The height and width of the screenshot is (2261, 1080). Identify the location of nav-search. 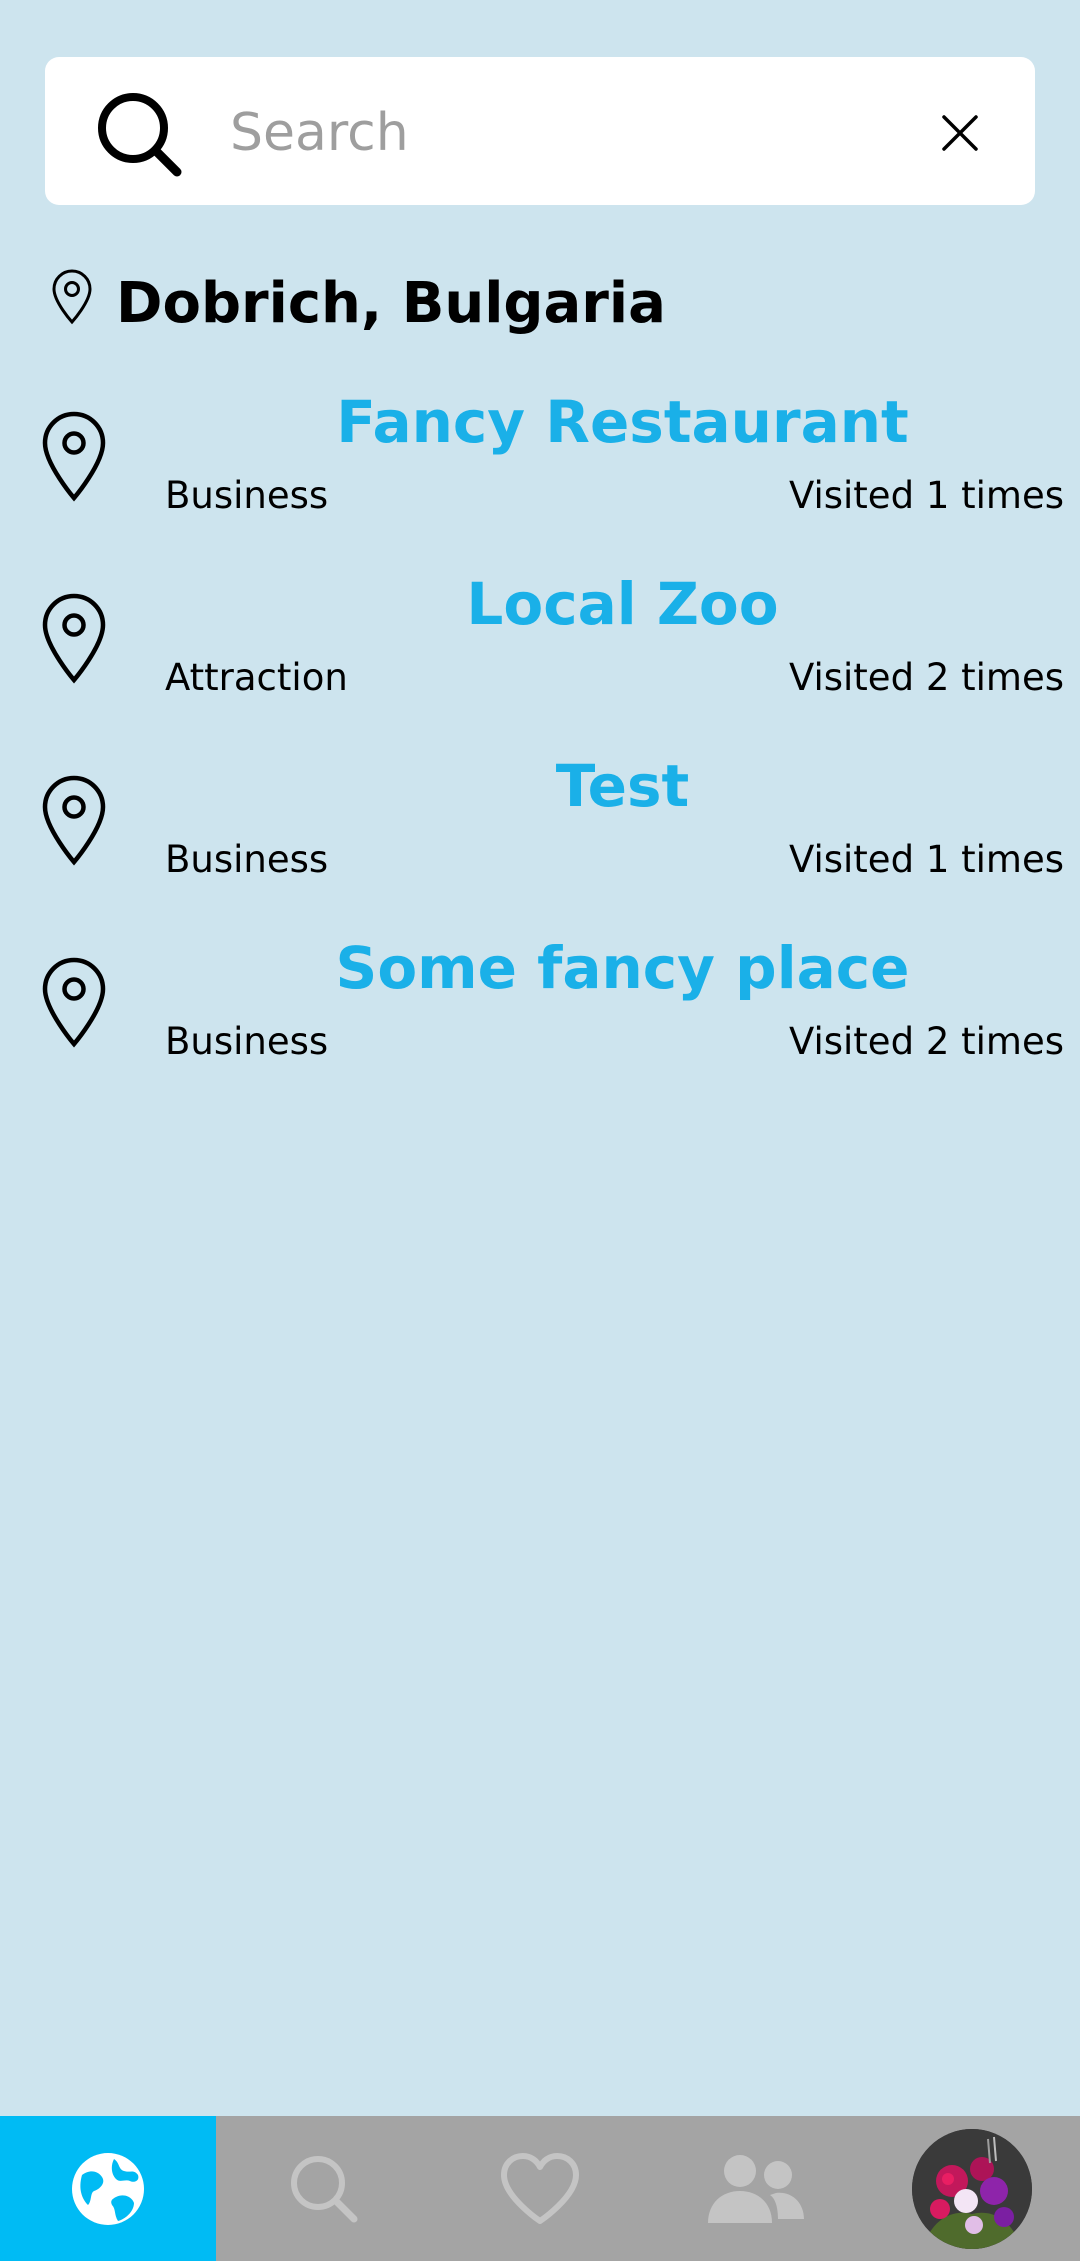
(324, 2188).